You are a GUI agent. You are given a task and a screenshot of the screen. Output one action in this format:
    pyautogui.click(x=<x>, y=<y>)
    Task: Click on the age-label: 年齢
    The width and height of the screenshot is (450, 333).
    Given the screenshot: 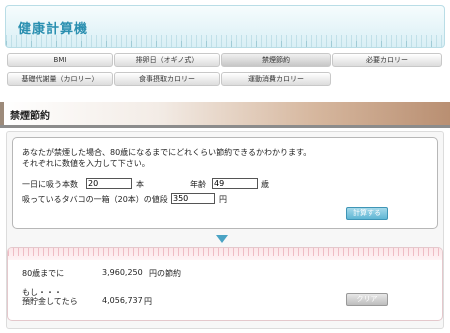 What is the action you would take?
    pyautogui.click(x=198, y=184)
    